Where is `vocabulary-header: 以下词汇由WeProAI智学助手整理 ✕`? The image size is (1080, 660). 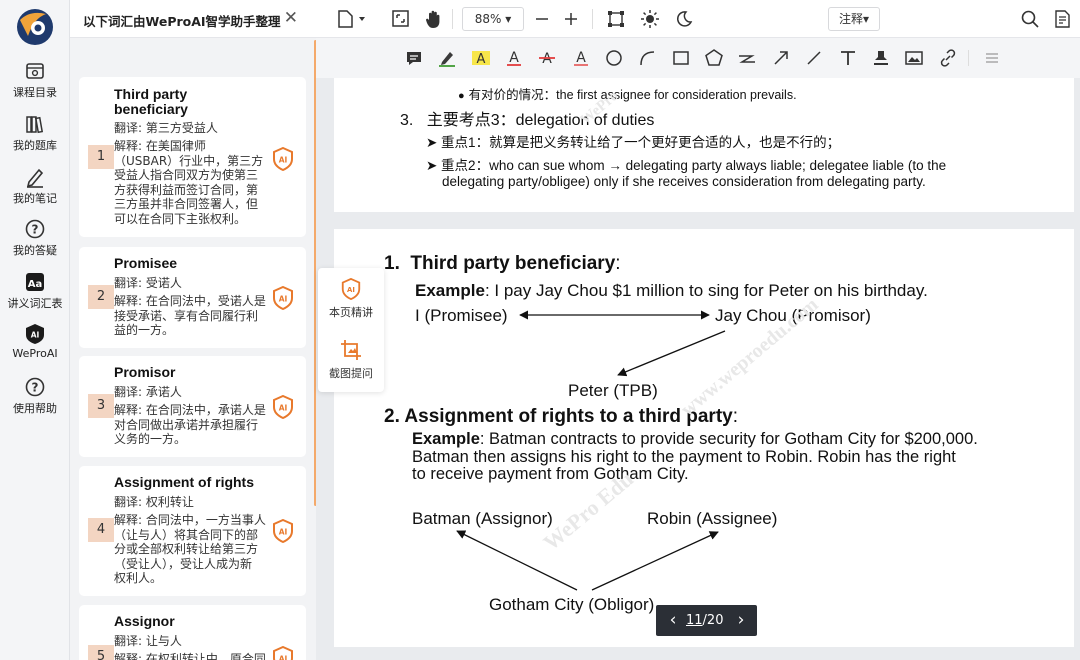
vocabulary-header: 以下词汇由WeProAI智学助手整理 ✕ is located at coordinates (193, 19).